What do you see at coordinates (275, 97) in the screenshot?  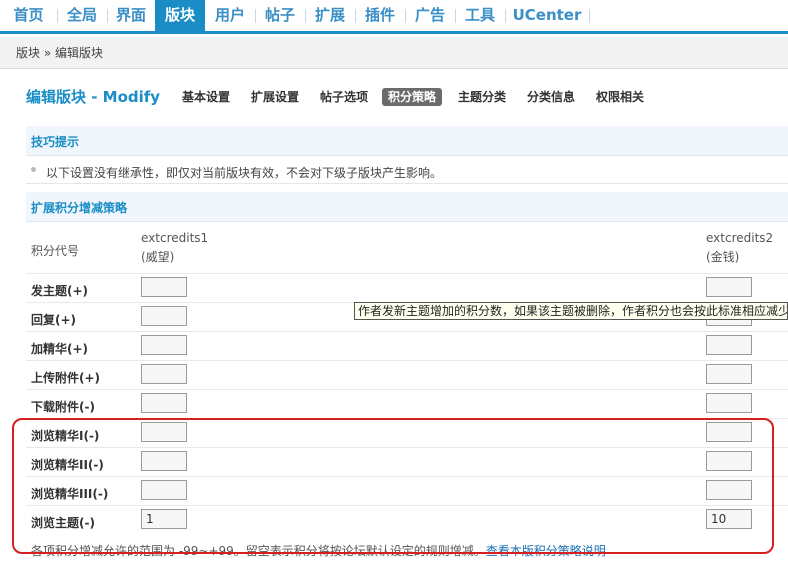 I see `tab-extended-settings: 扩展设置` at bounding box center [275, 97].